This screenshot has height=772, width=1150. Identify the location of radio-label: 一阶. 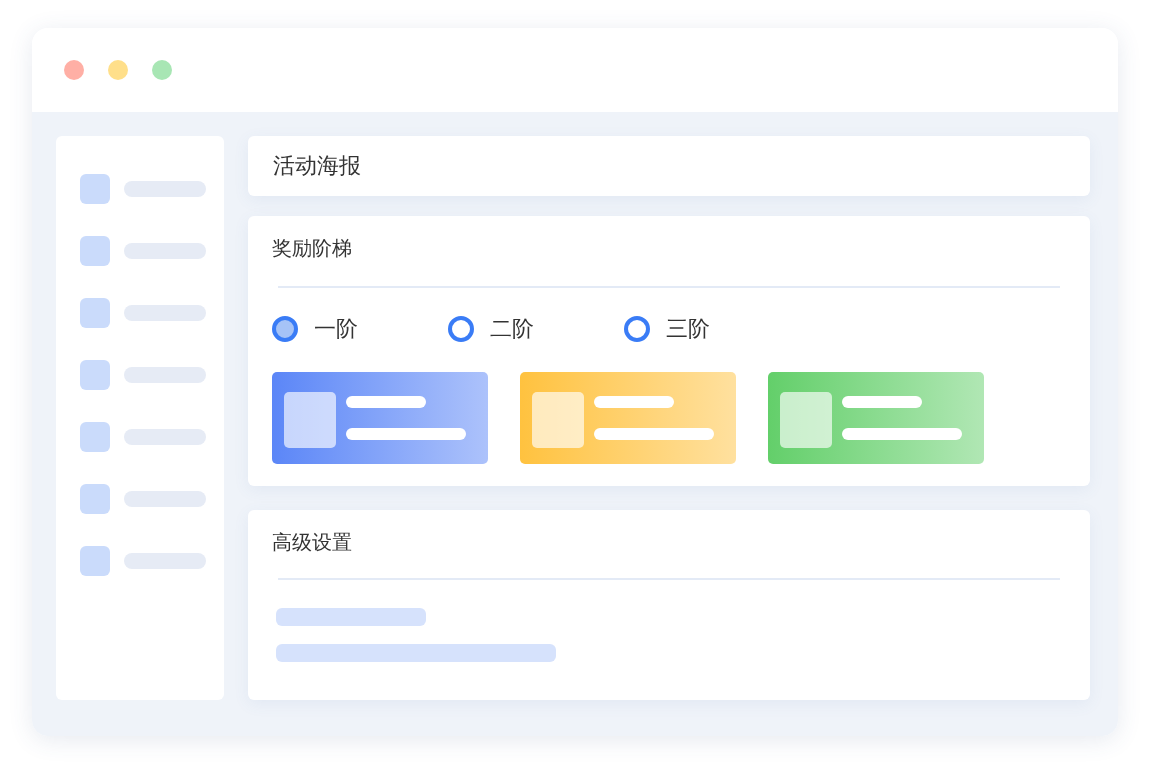
(336, 329).